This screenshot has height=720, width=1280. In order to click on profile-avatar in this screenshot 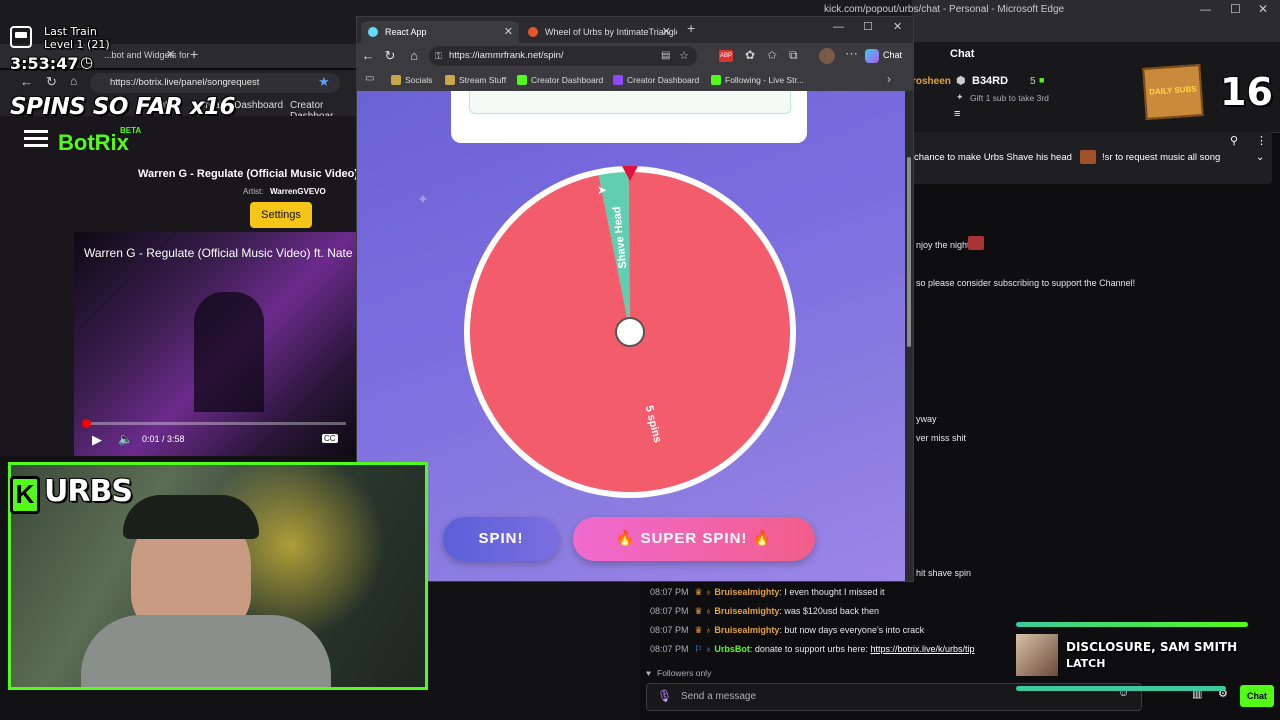, I will do `click(827, 56)`.